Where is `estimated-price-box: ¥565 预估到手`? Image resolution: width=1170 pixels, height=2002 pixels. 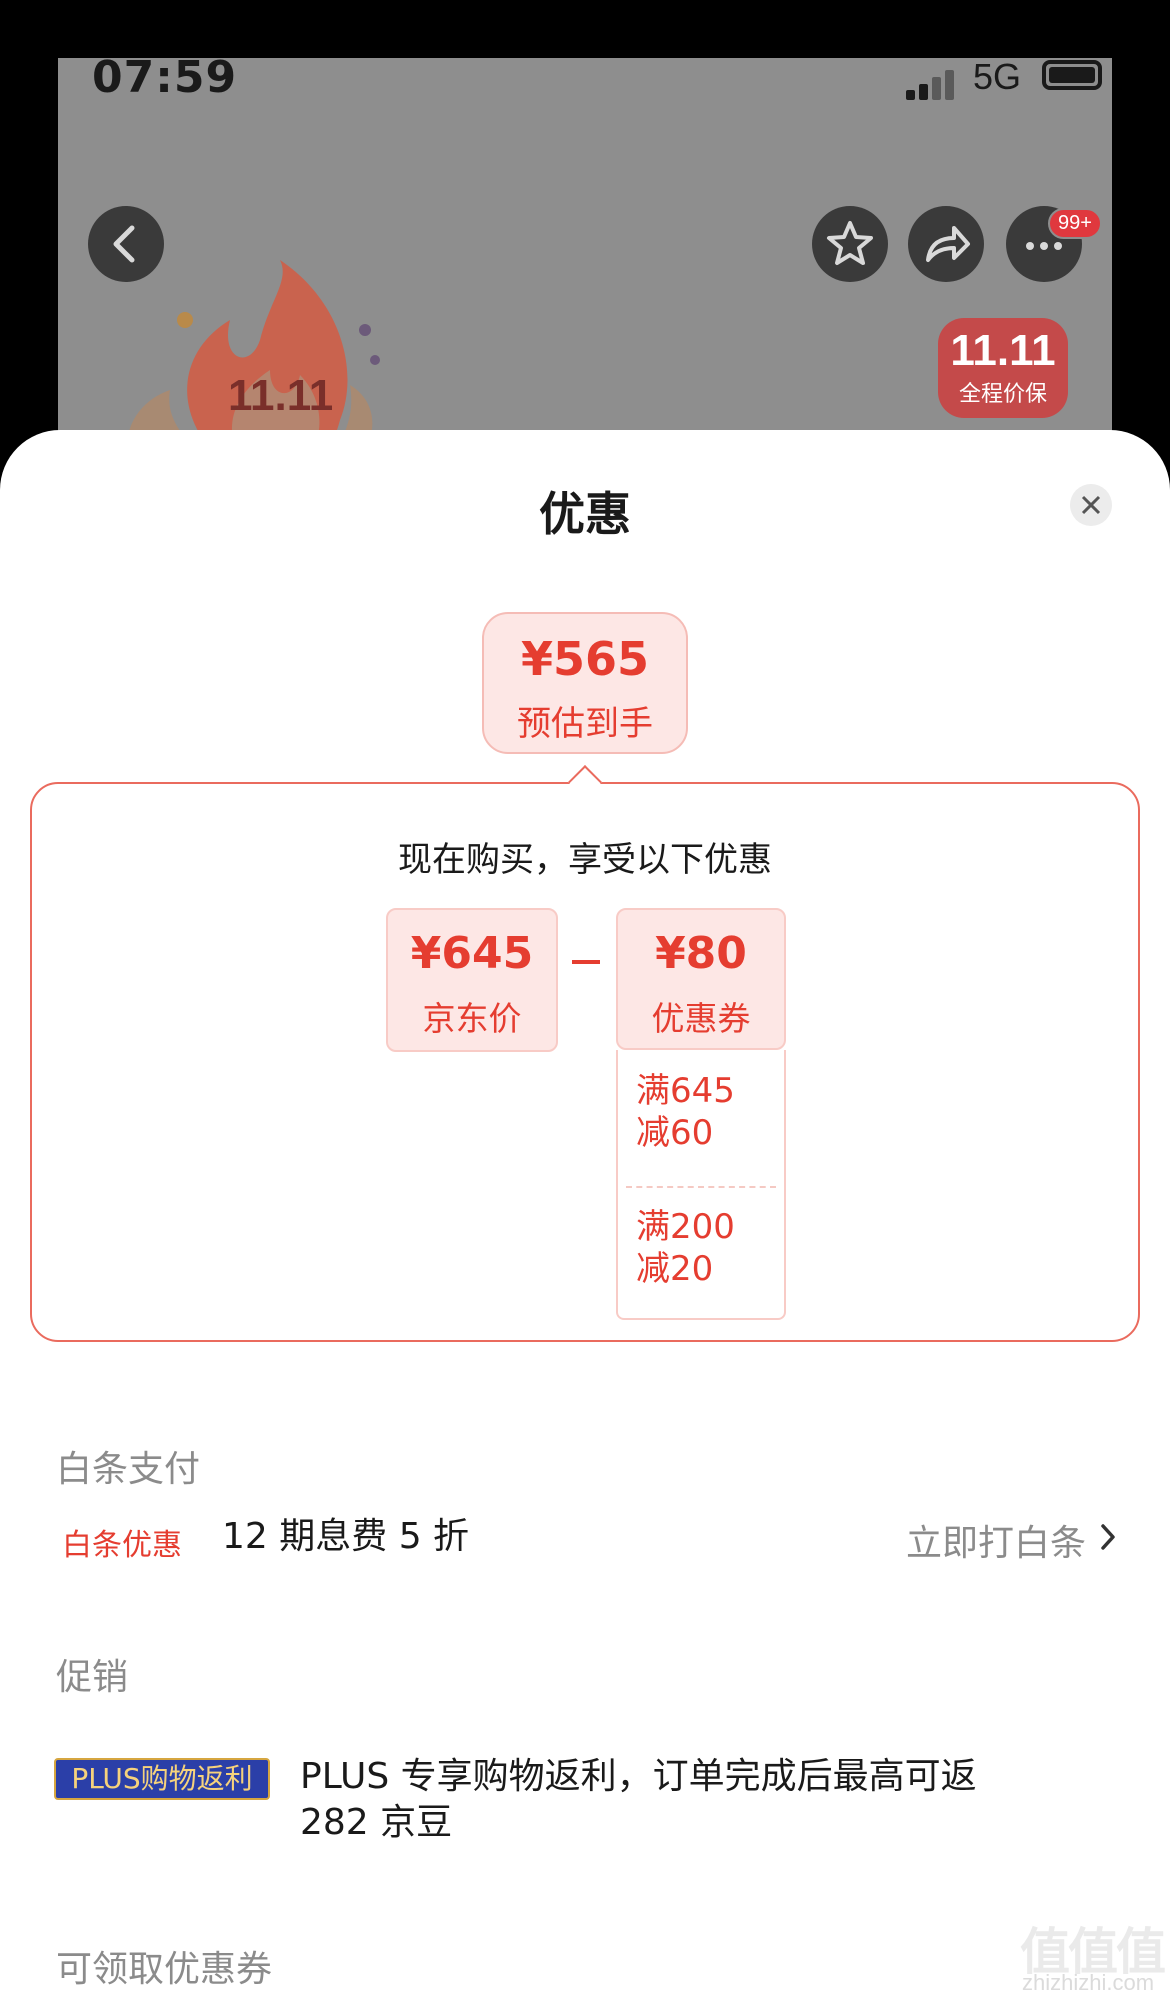 estimated-price-box: ¥565 预估到手 is located at coordinates (585, 683).